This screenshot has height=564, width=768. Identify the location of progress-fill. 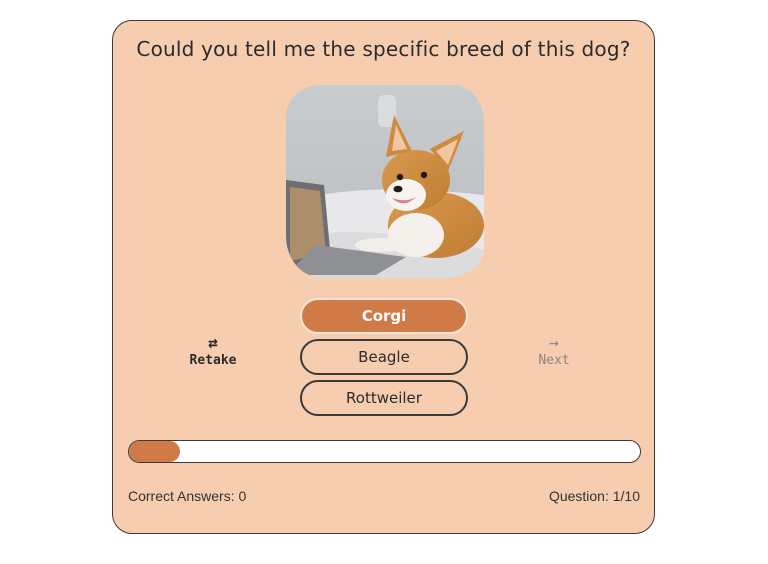
(155, 451).